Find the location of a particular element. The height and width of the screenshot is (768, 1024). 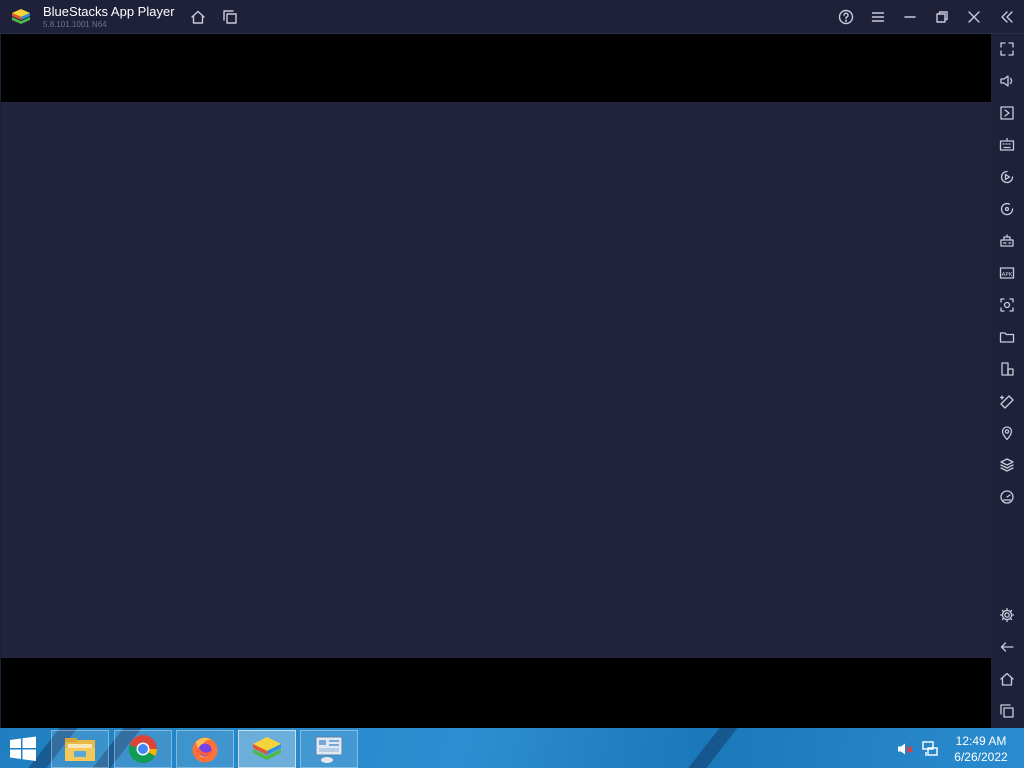

right-toolbar: APK is located at coordinates (1007, 381).